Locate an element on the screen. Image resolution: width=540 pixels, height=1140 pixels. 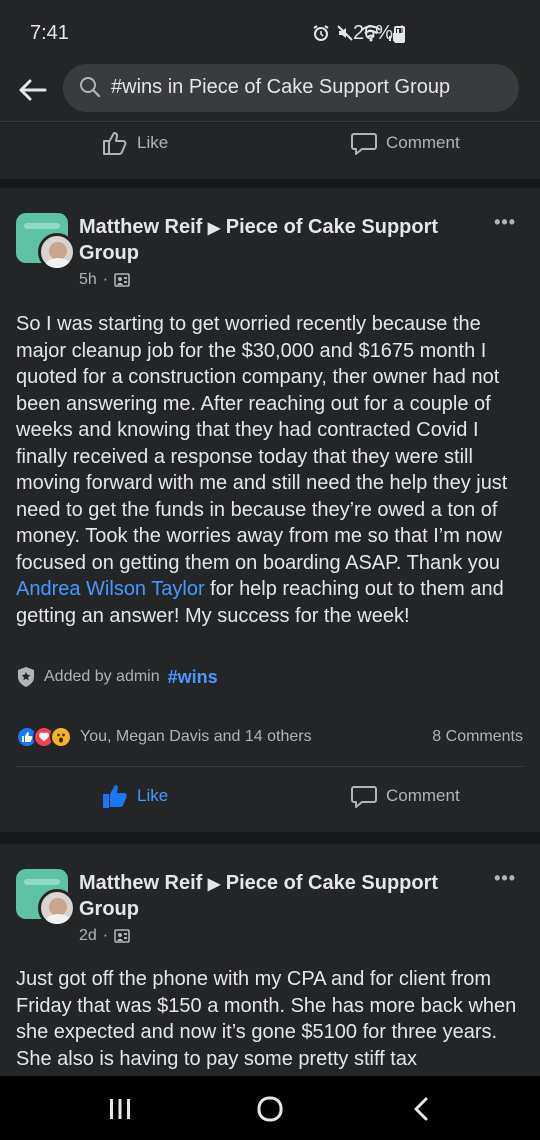
thumbs-up-filled-icon is located at coordinates (115, 796).